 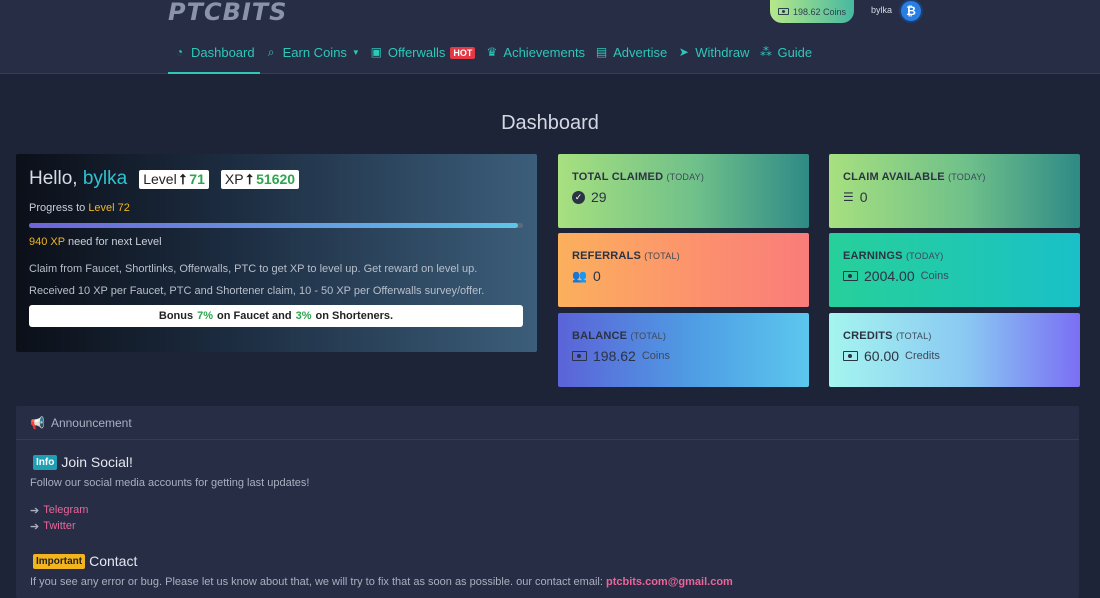 I want to click on stat-title: REFERRALS (TOTAL), so click(x=683, y=256).